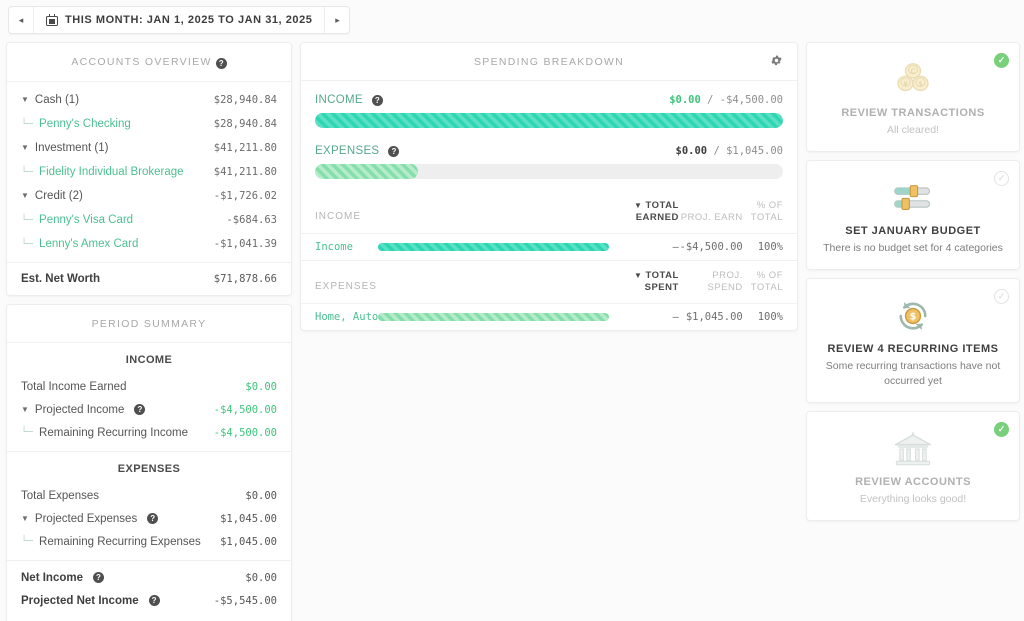 The image size is (1024, 621). Describe the element at coordinates (913, 349) in the screenshot. I see `task-title: REVIEW 4 RECURRING ITEMS` at that location.